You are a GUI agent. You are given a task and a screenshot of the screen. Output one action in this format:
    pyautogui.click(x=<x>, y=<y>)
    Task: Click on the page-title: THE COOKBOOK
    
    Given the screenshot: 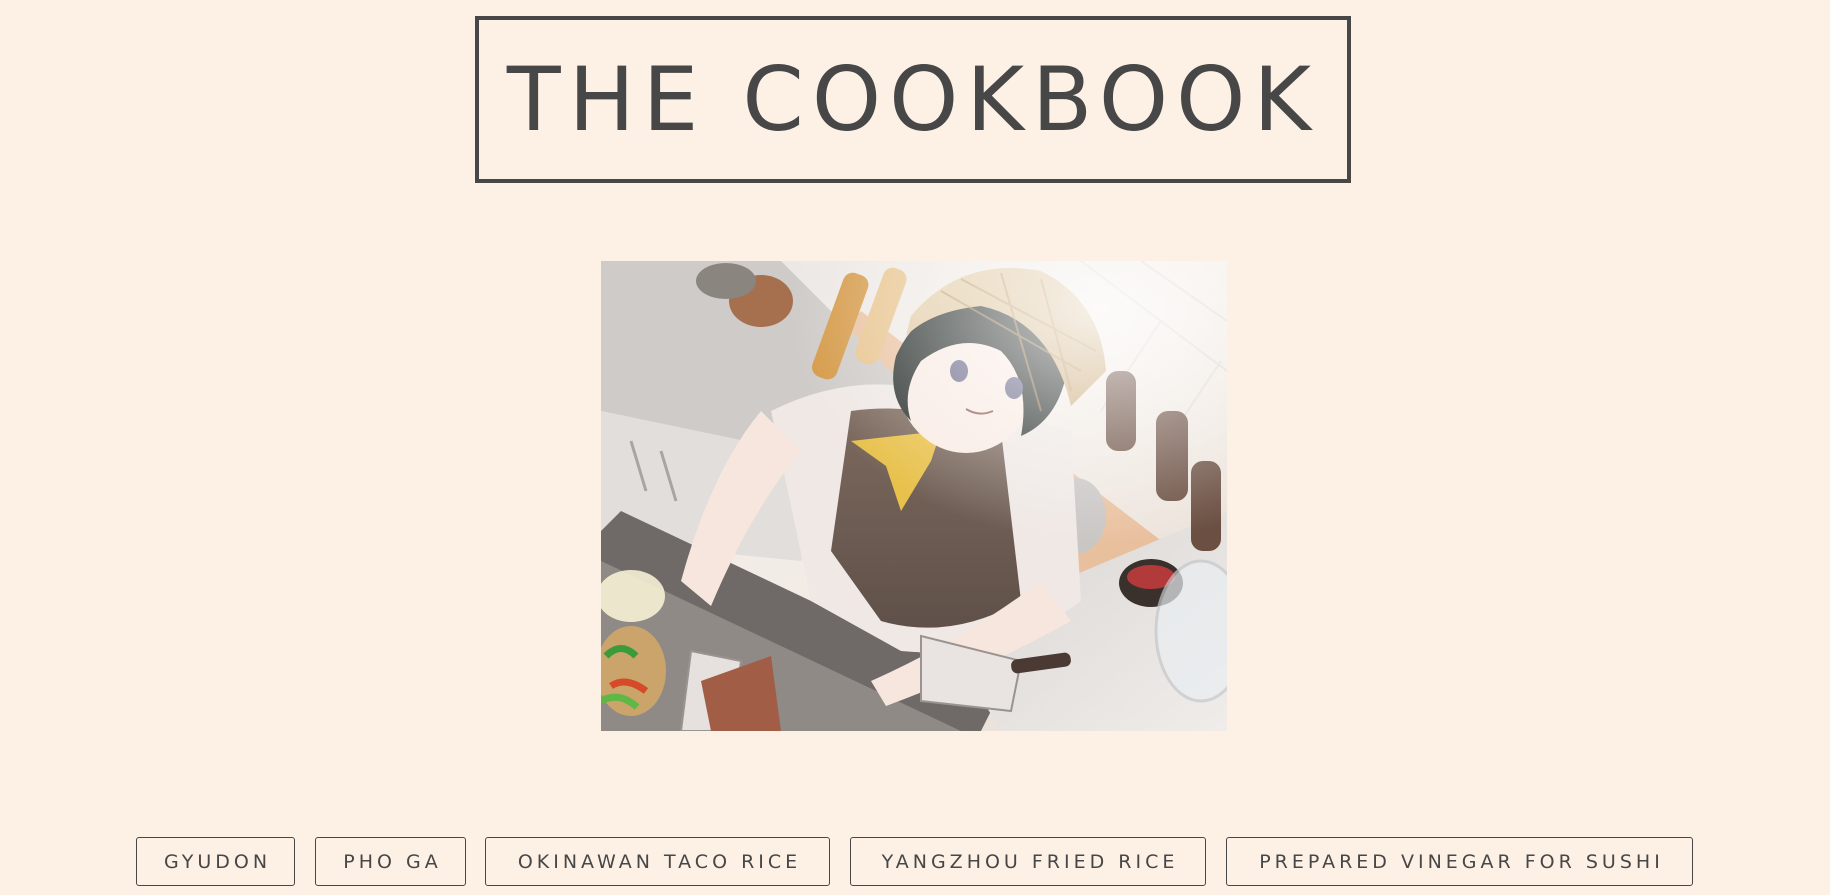 What is the action you would take?
    pyautogui.click(x=913, y=99)
    